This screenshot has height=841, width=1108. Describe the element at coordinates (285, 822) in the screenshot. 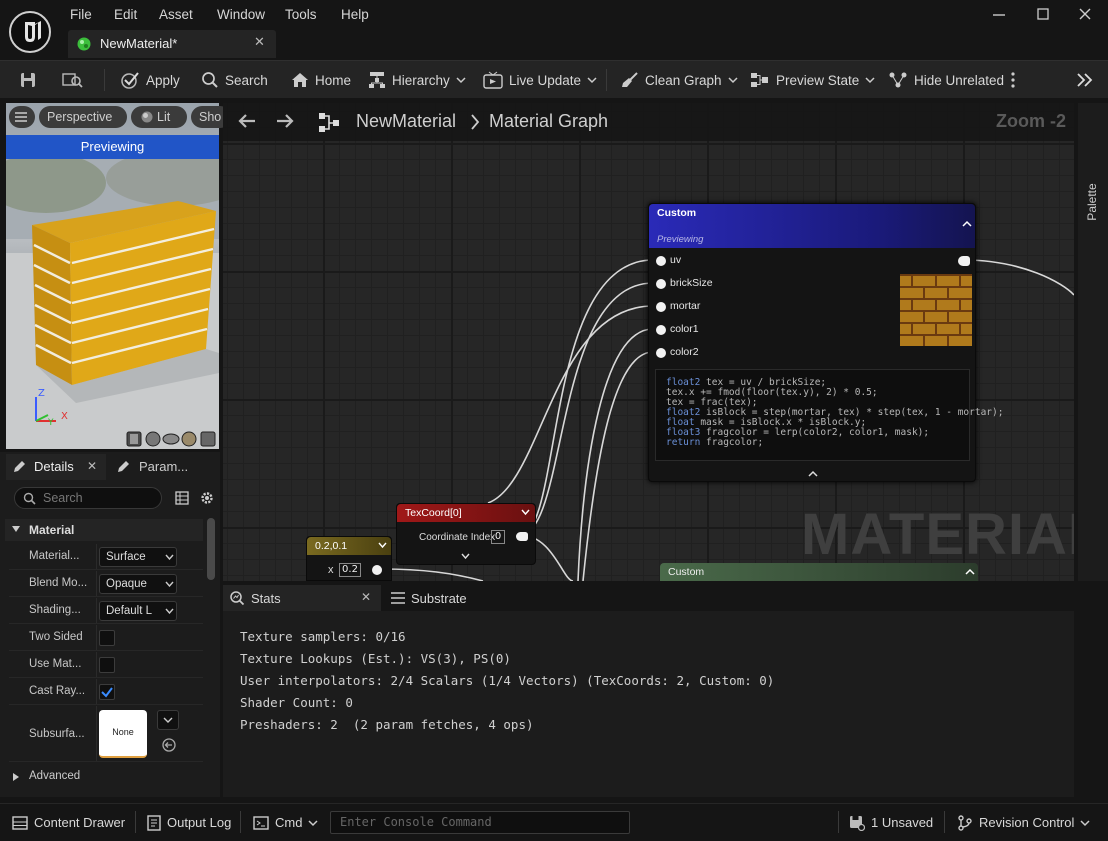

I see `cmd-dropdown: Cmd` at that location.